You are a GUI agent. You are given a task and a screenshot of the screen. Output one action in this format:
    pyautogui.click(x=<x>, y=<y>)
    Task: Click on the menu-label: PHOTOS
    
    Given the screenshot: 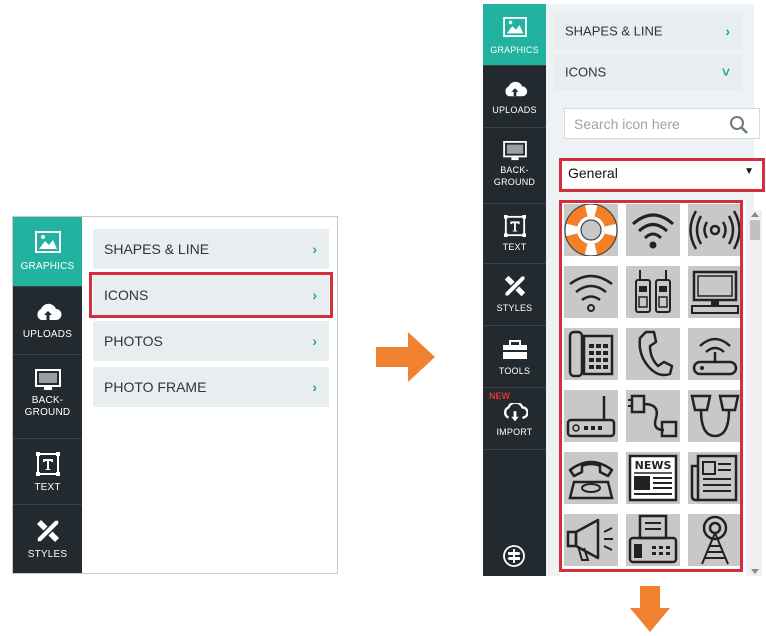 What is the action you would take?
    pyautogui.click(x=133, y=341)
    